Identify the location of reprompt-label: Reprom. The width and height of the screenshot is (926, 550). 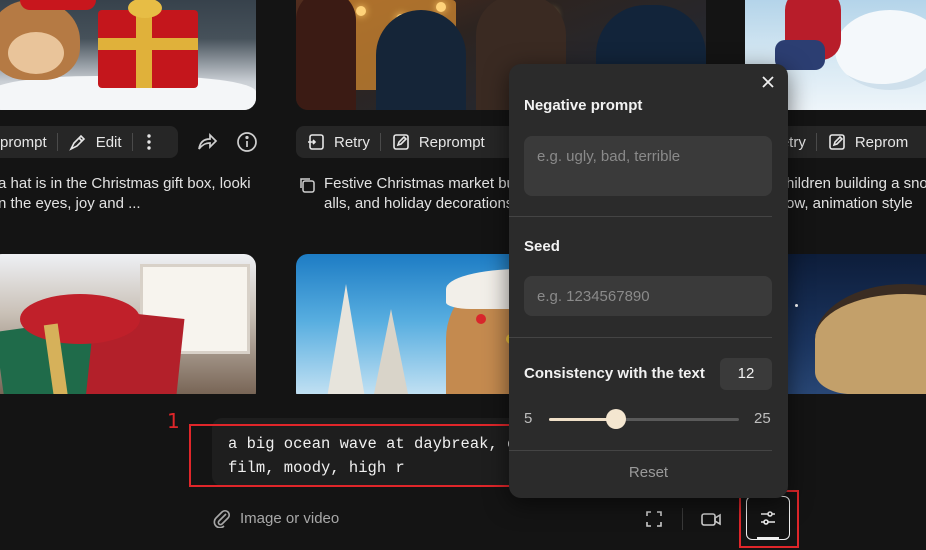
(881, 142).